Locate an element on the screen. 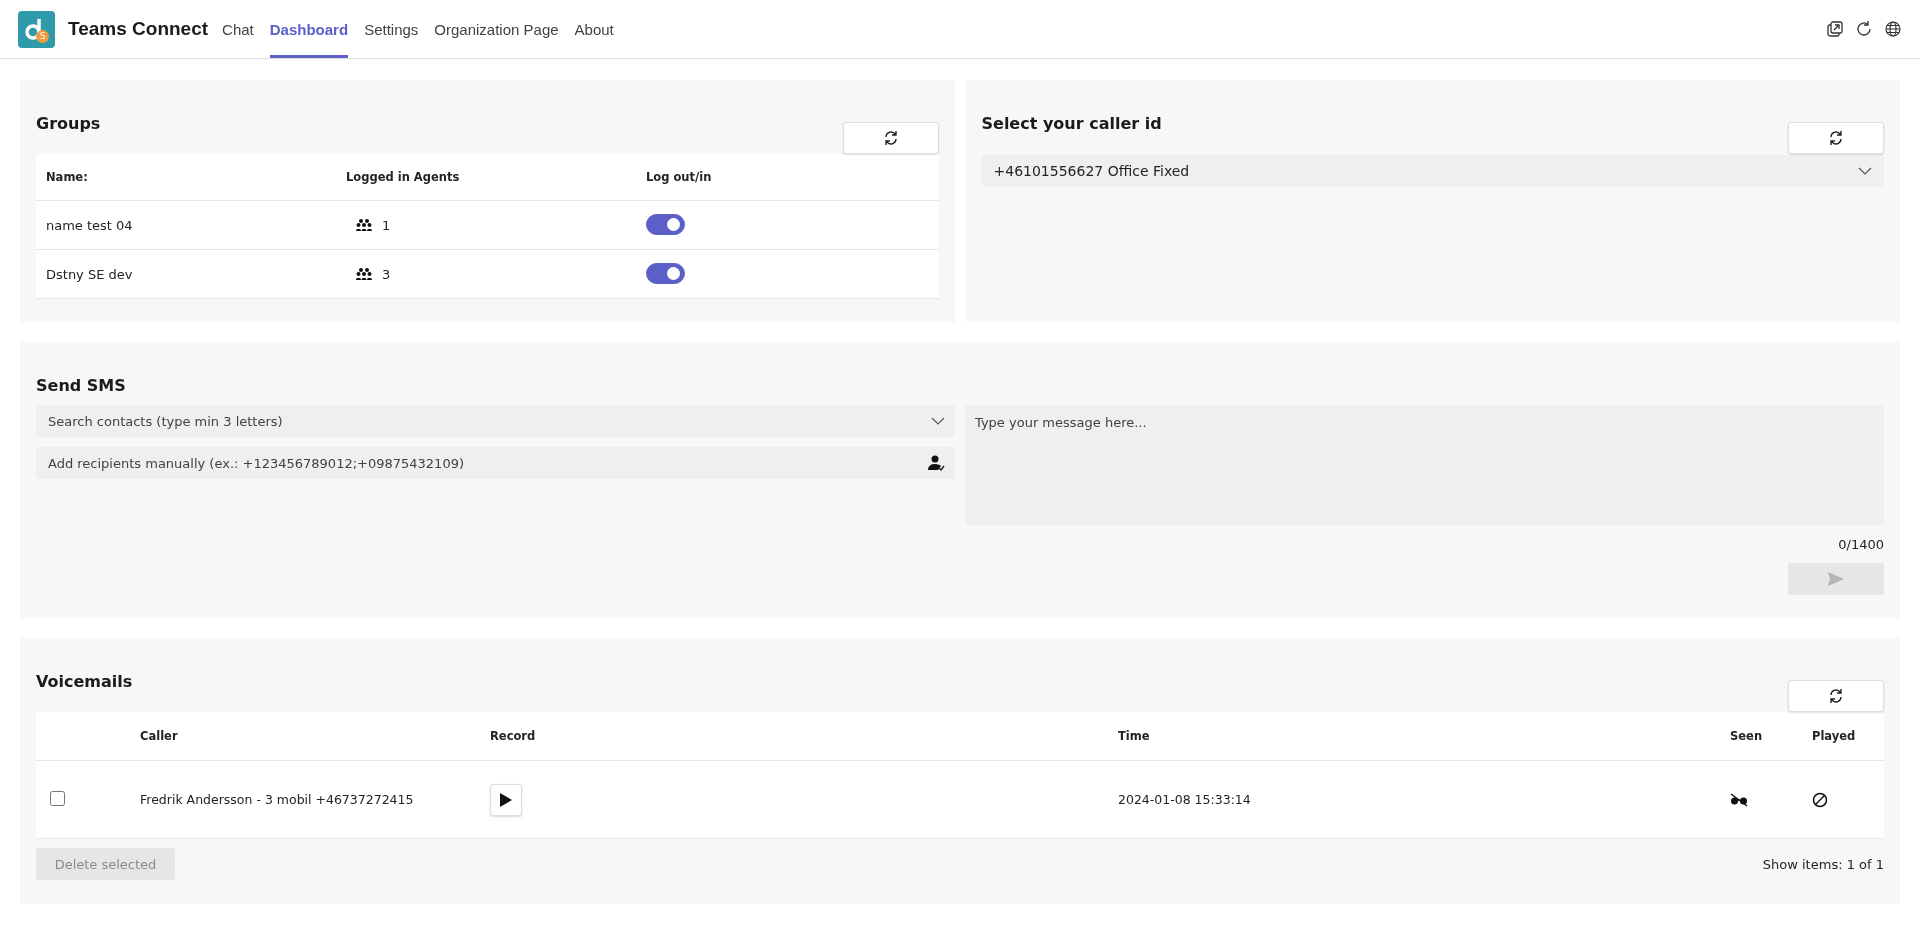 The image size is (1920, 938). play-button is located at coordinates (506, 799).